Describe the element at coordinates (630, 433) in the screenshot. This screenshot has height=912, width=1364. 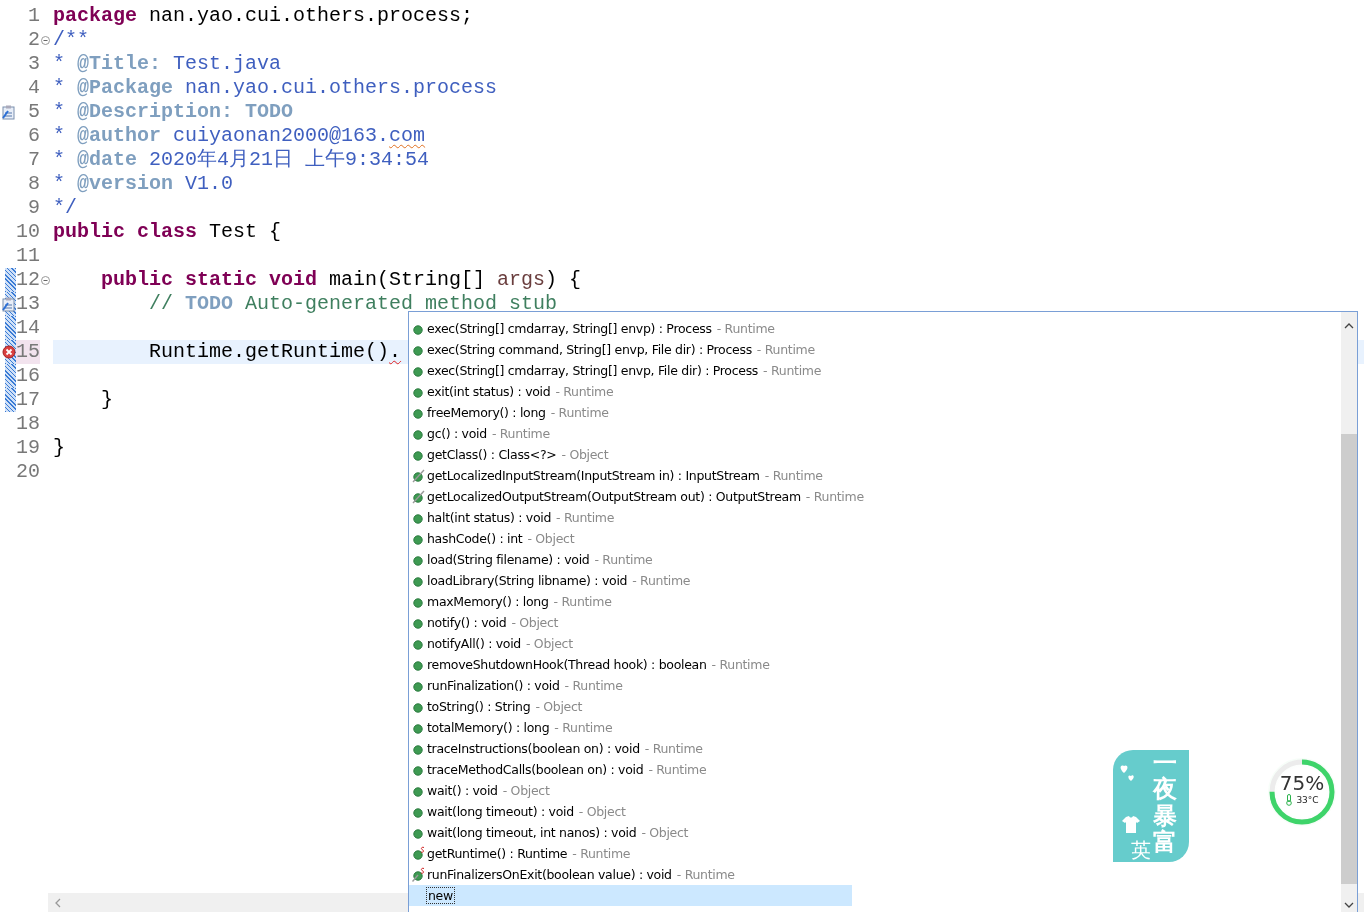
I see `proposal-item: gc() : void - Runtime` at that location.